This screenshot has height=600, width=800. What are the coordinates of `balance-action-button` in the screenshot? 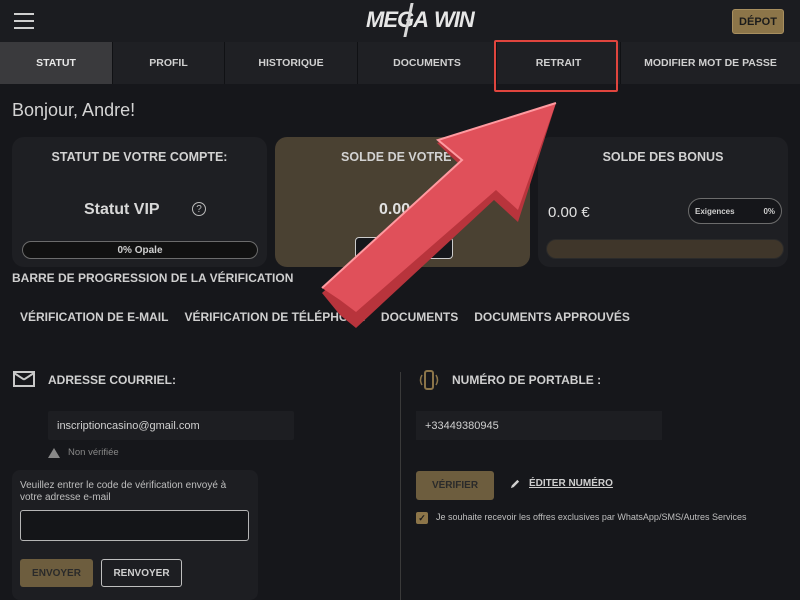 It's located at (404, 248).